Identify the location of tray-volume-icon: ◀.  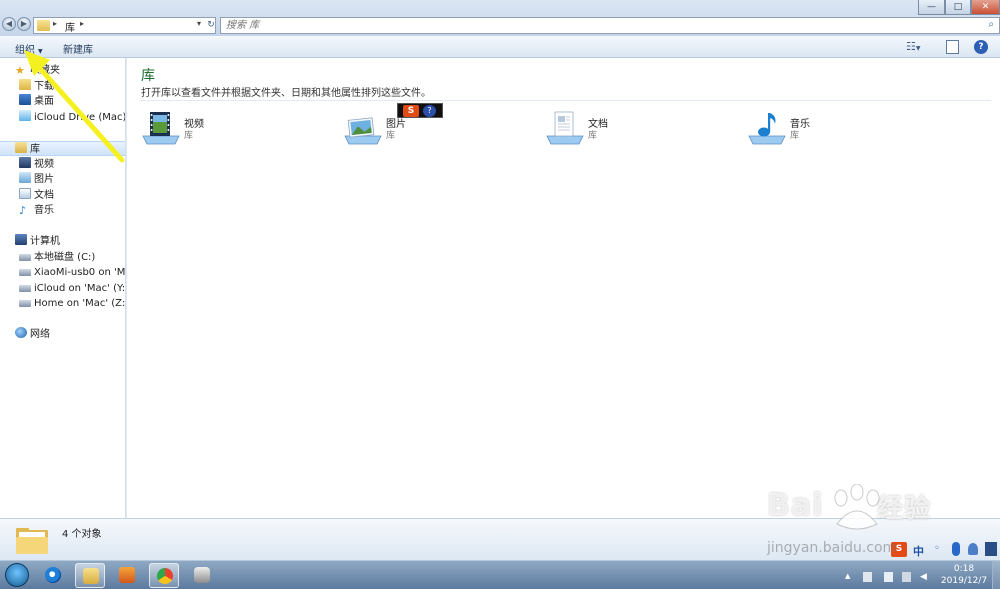
(924, 577).